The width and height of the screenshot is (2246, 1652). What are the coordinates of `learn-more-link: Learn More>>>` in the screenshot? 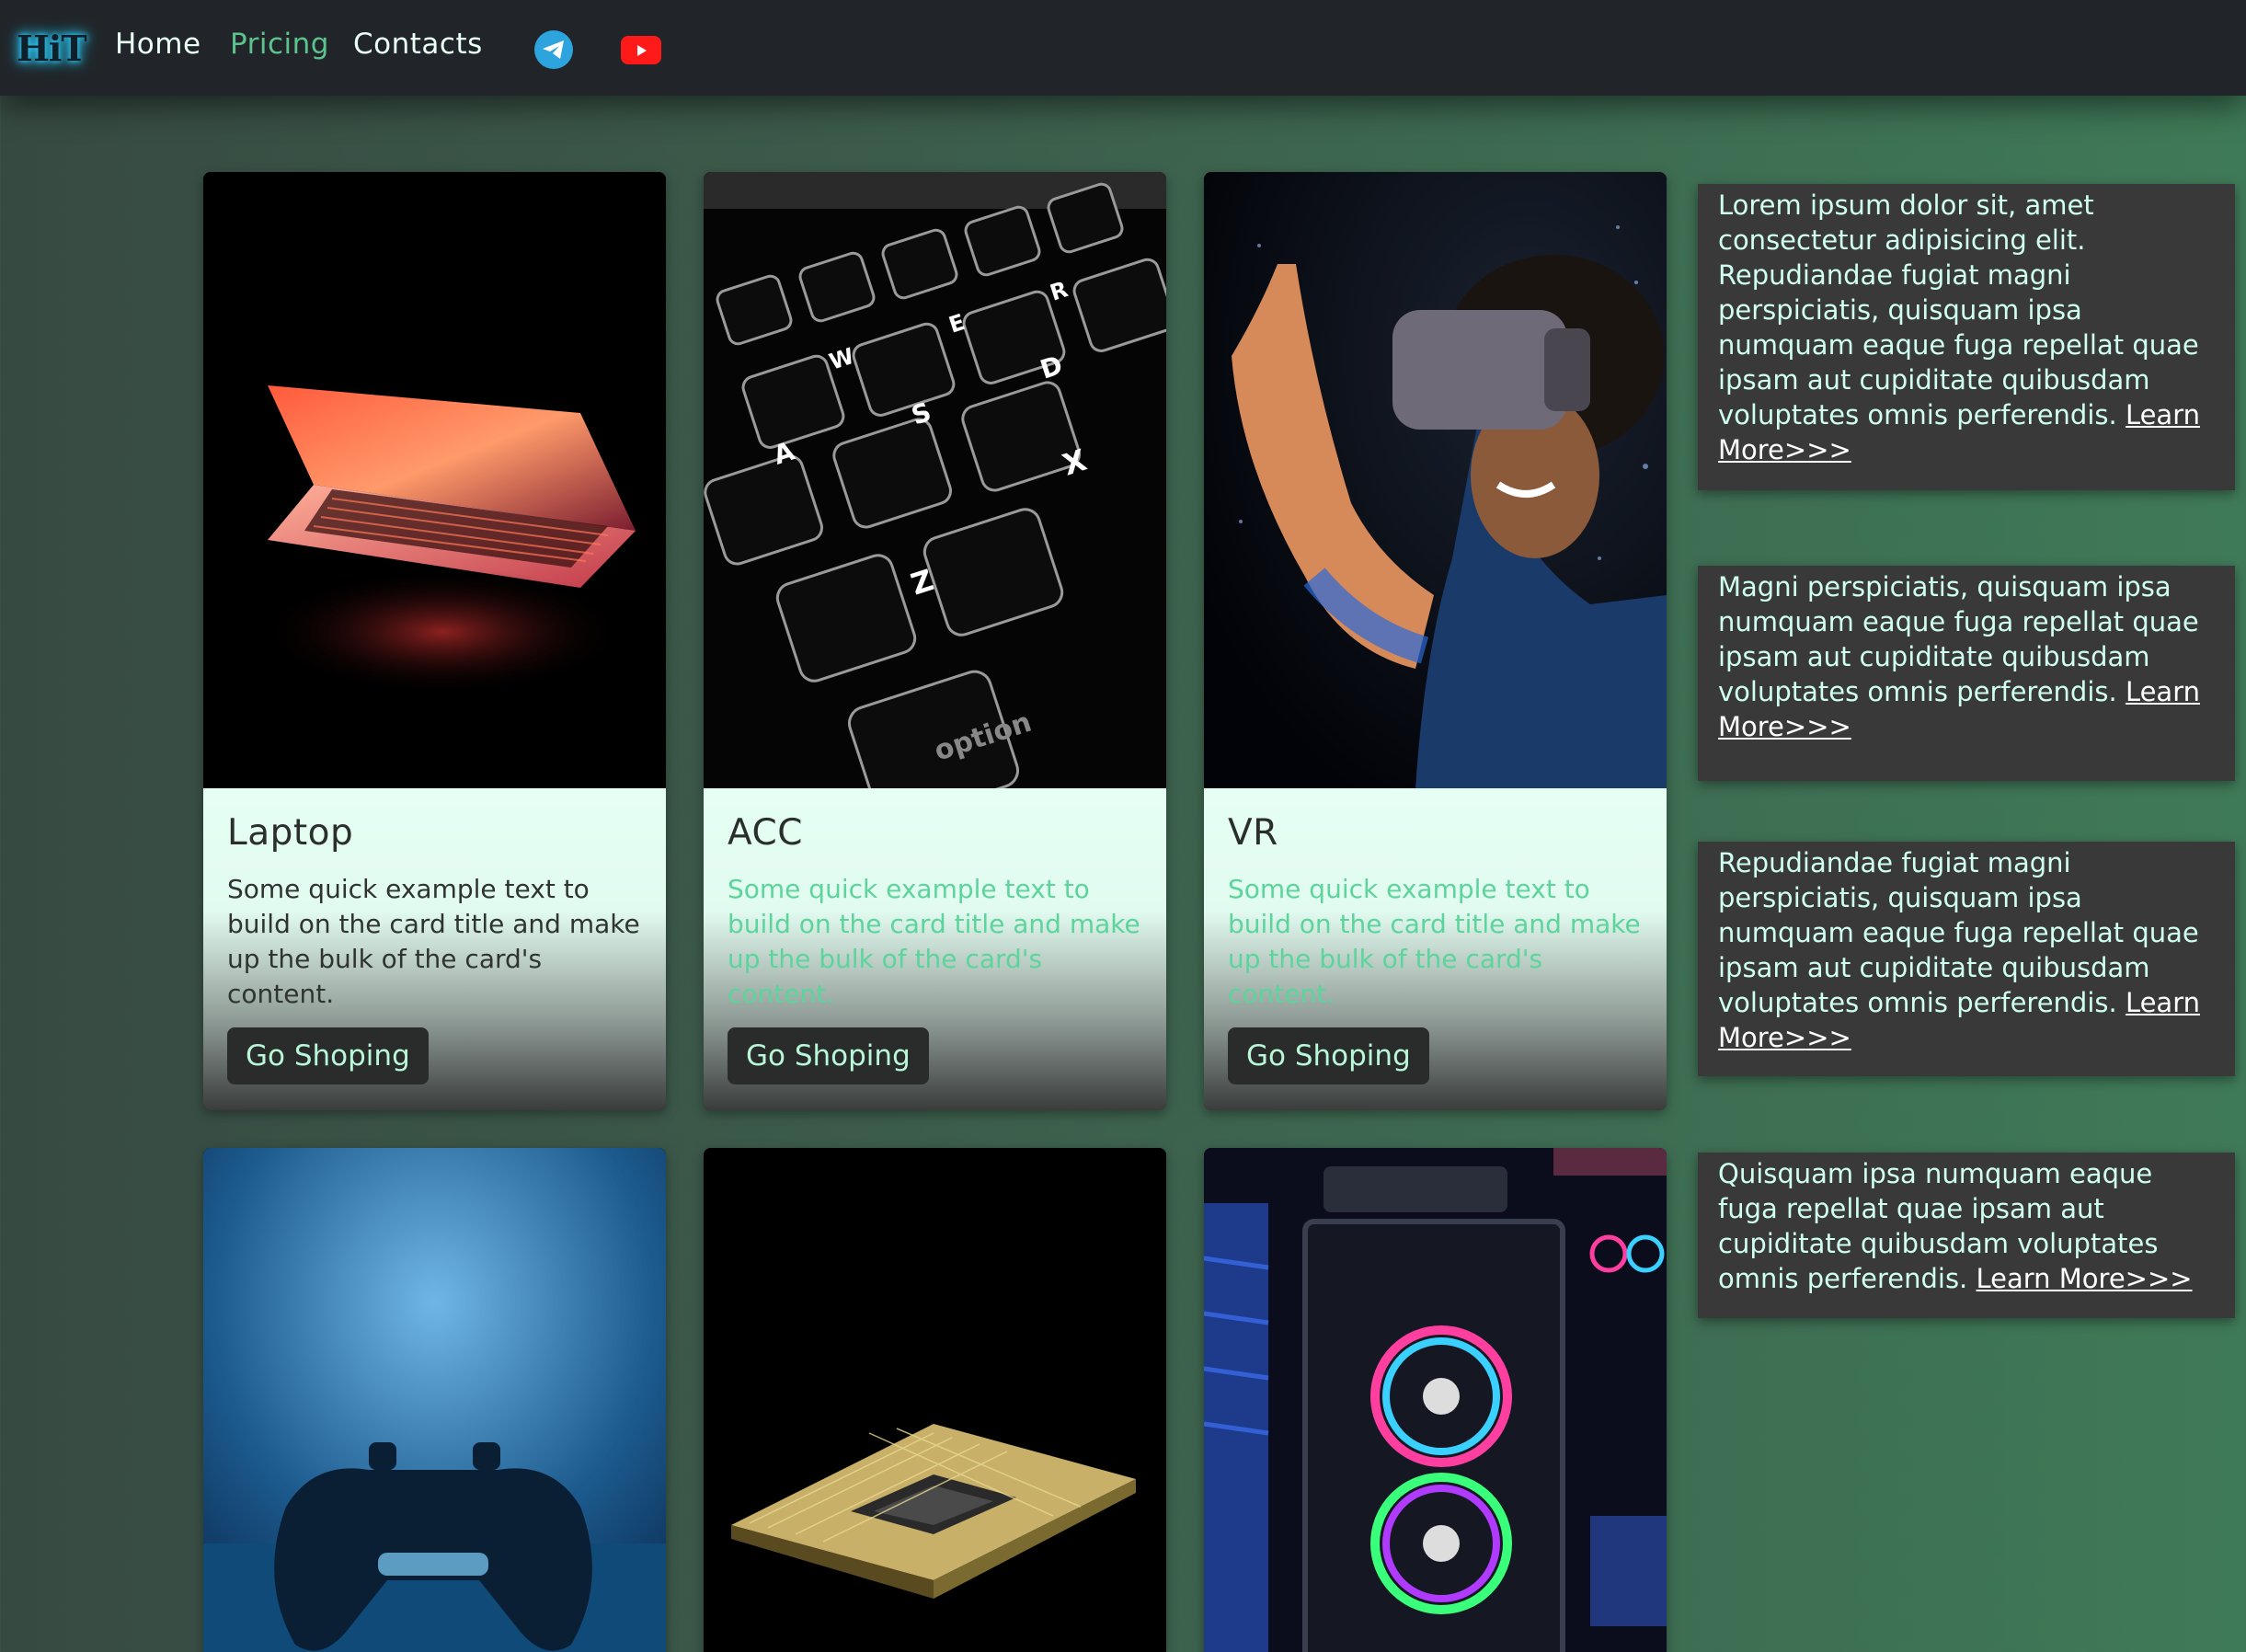 It's located at (2085, 1278).